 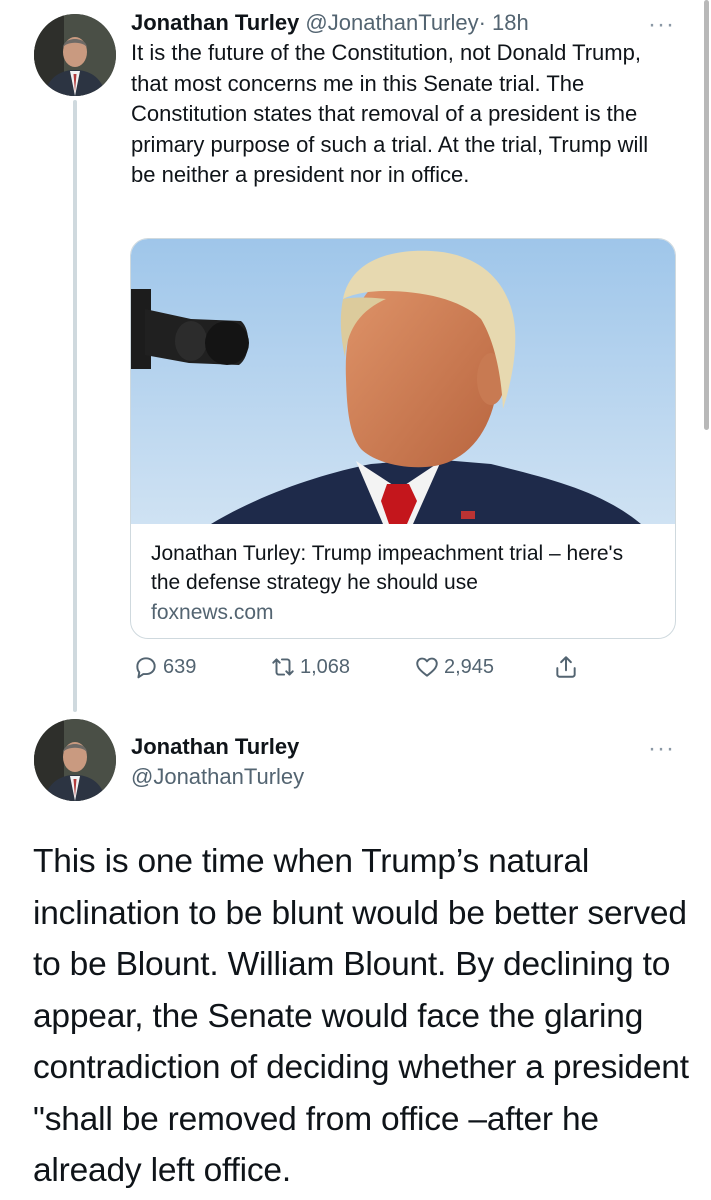 I want to click on share-icon, so click(x=566, y=667).